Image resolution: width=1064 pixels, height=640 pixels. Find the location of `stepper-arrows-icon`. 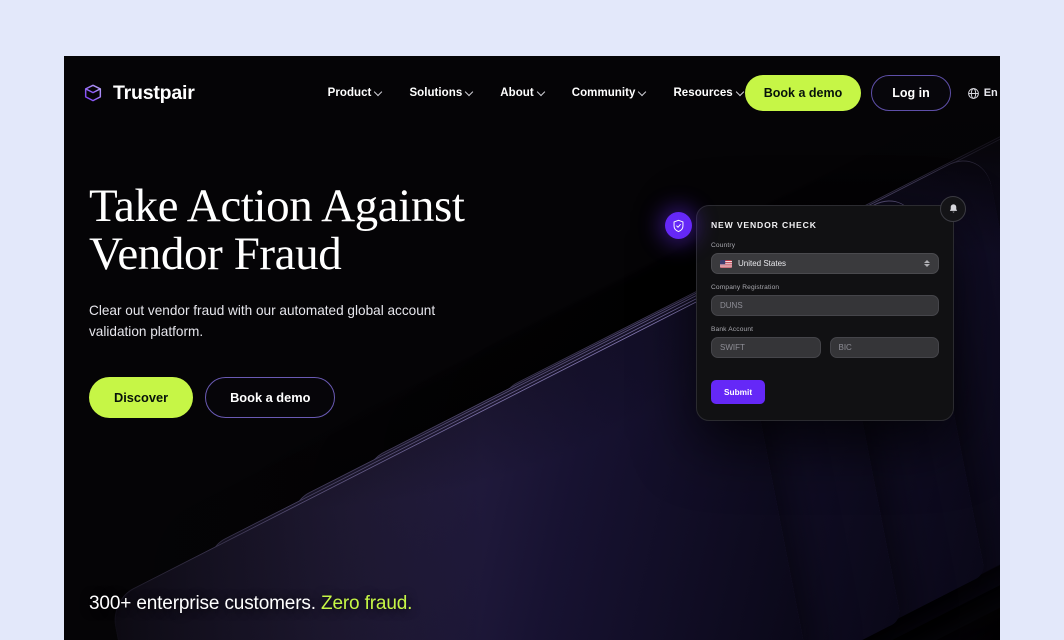

stepper-arrows-icon is located at coordinates (927, 263).